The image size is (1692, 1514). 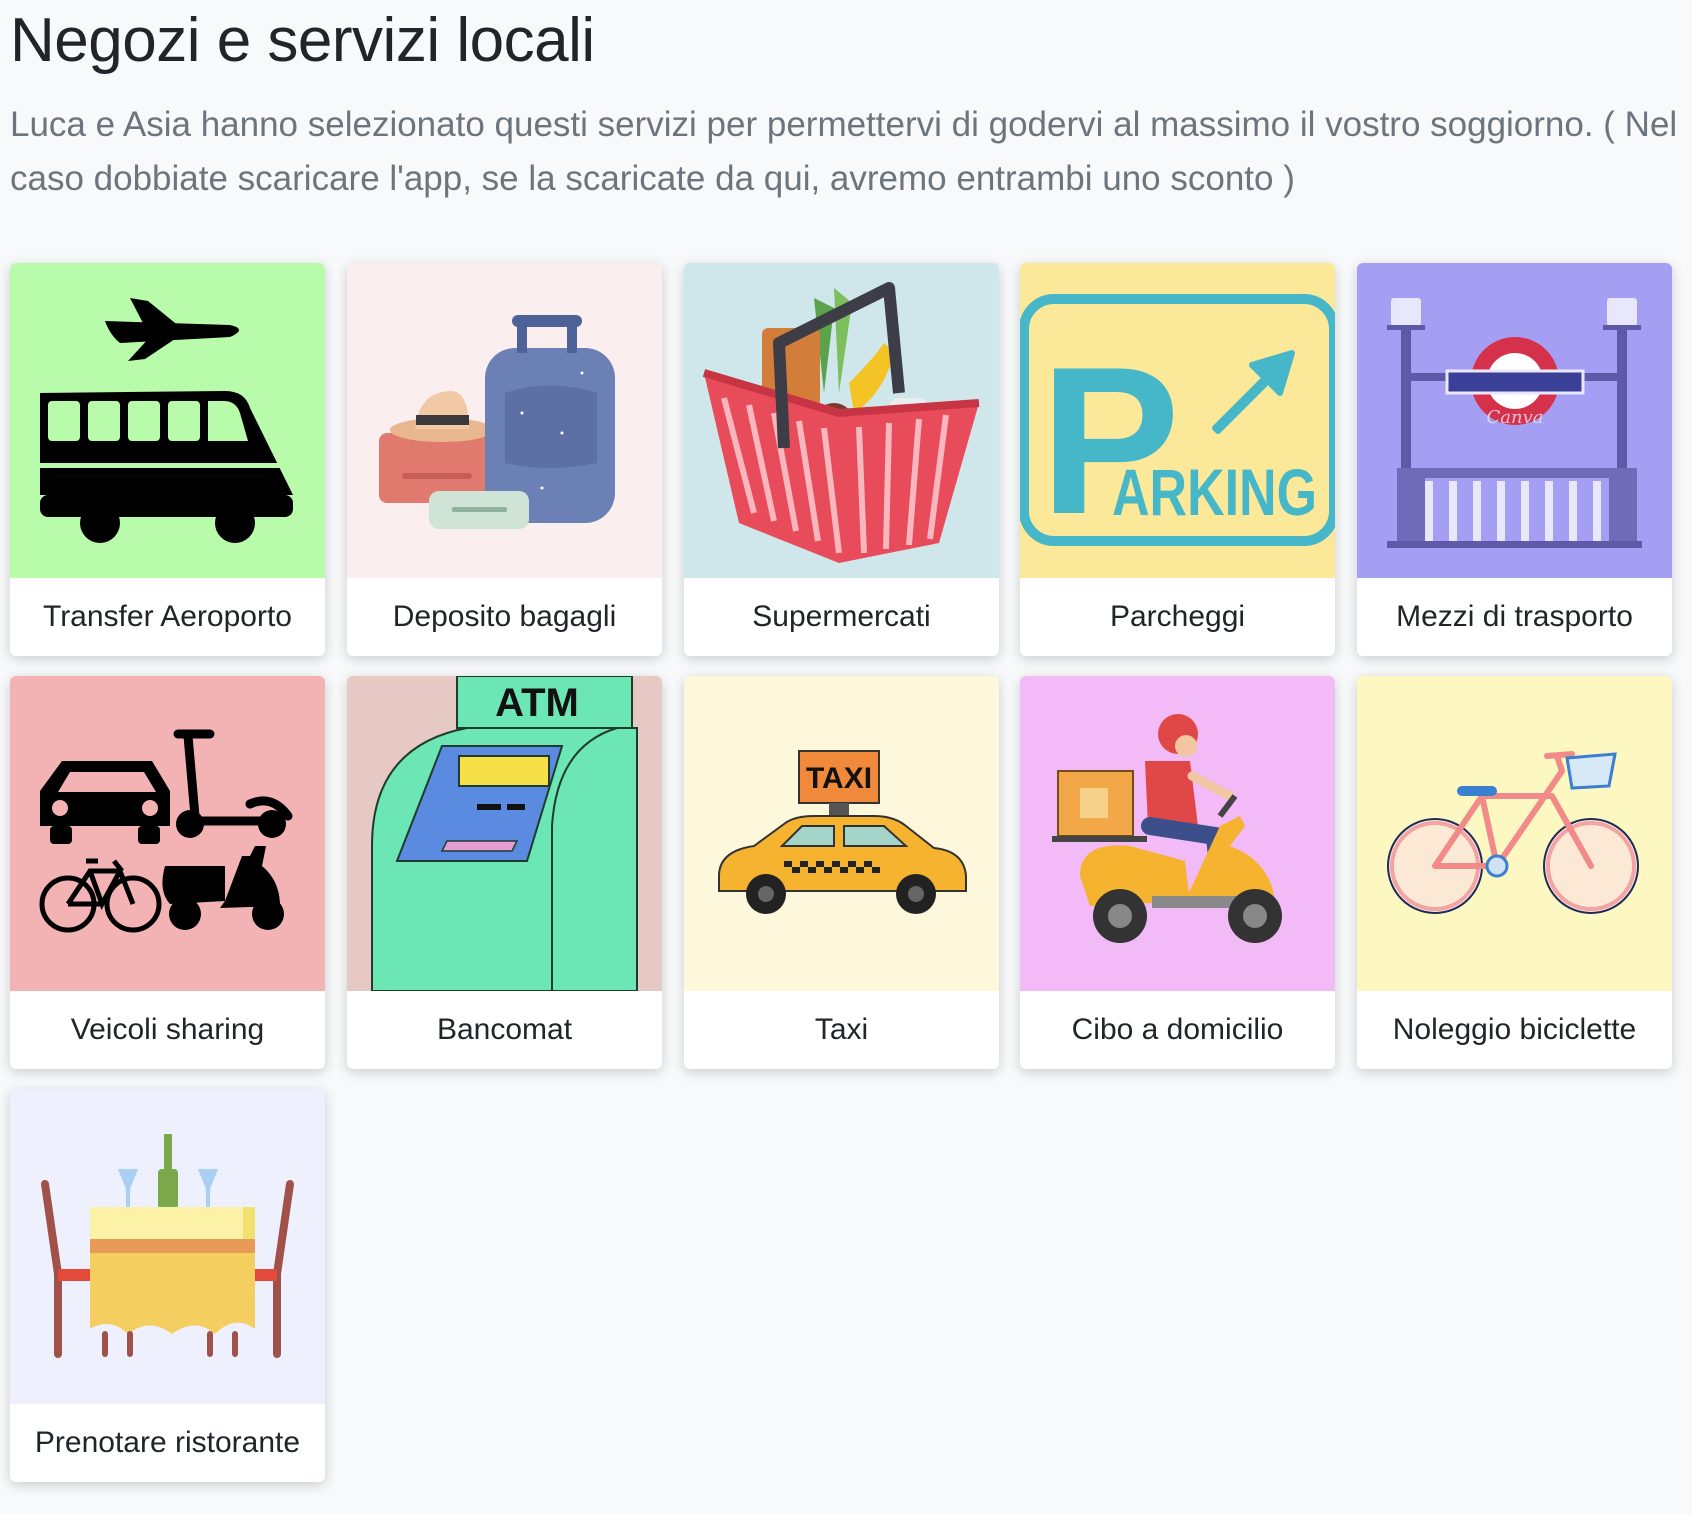 What do you see at coordinates (1177, 833) in the screenshot?
I see `food-delivery-icon` at bounding box center [1177, 833].